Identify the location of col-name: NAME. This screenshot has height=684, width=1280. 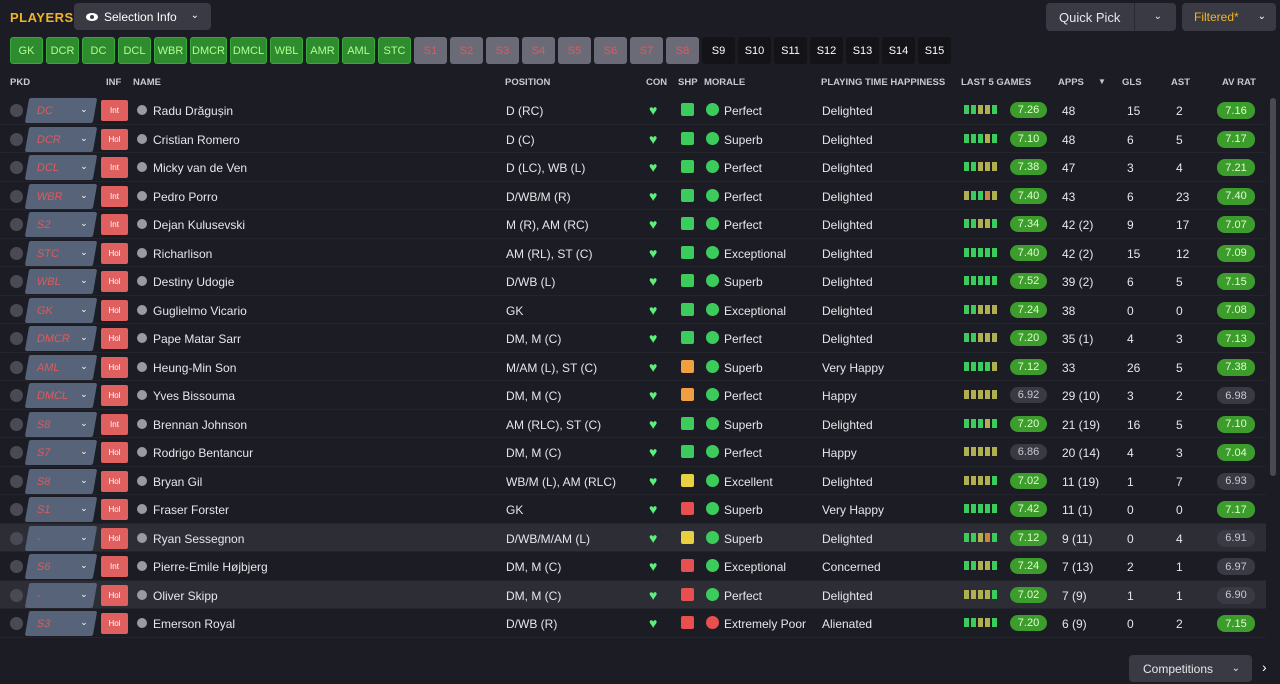
(147, 82).